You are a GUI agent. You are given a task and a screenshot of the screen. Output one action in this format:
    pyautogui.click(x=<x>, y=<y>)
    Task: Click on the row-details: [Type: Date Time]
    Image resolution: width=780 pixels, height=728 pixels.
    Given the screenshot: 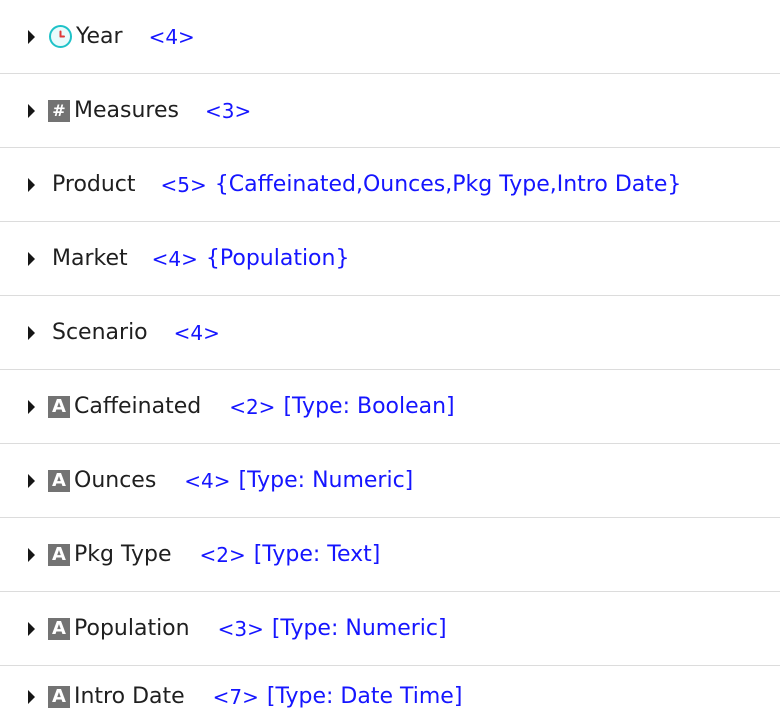 What is the action you would take?
    pyautogui.click(x=364, y=696)
    